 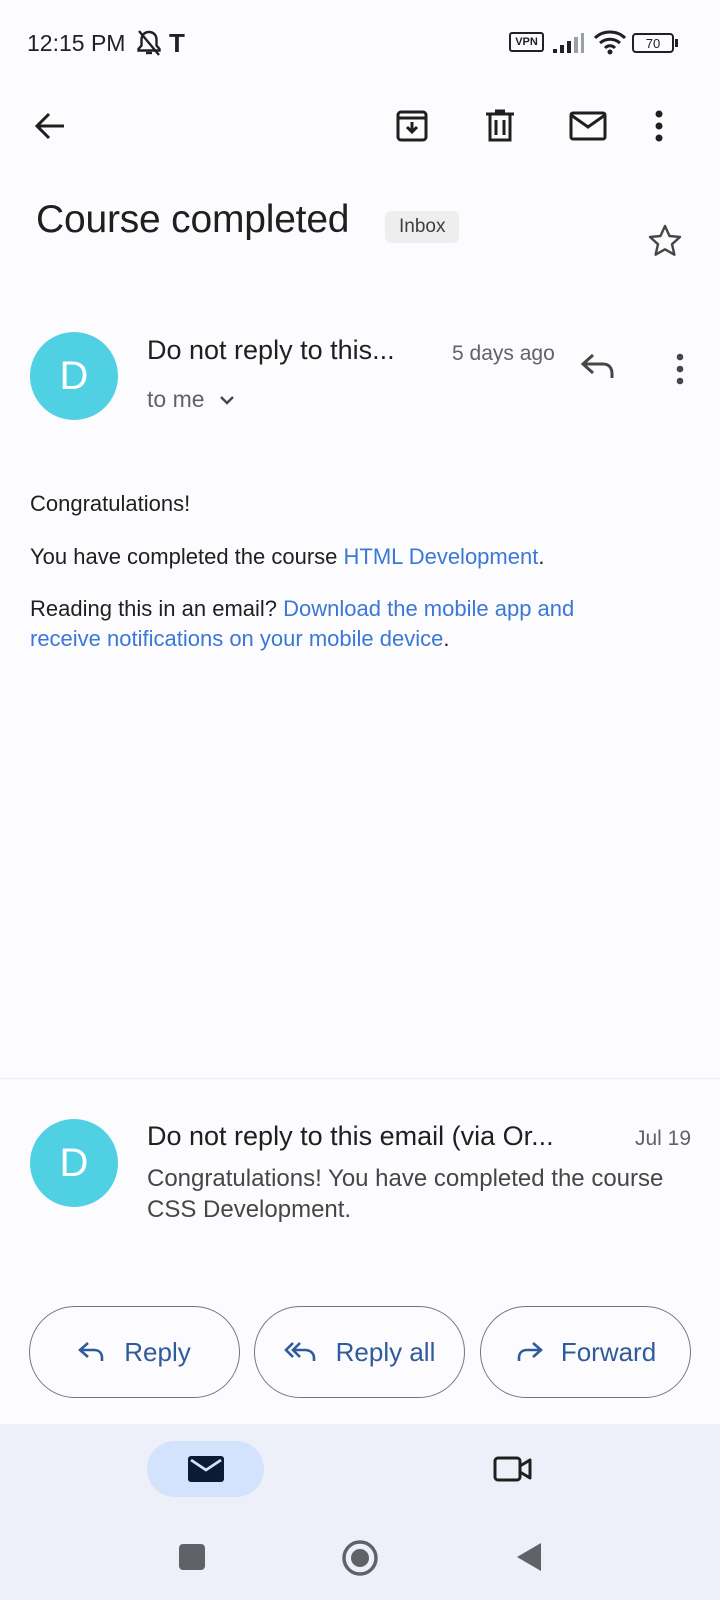 What do you see at coordinates (676, 43) in the screenshot?
I see `battery-tip` at bounding box center [676, 43].